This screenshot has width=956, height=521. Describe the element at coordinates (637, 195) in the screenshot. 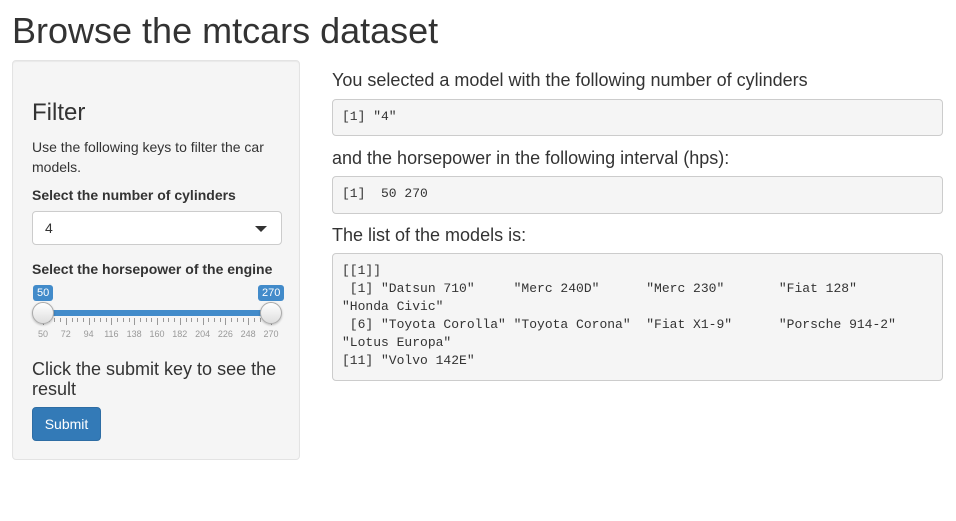

I see `horsepower-output: [1] 50 270` at that location.